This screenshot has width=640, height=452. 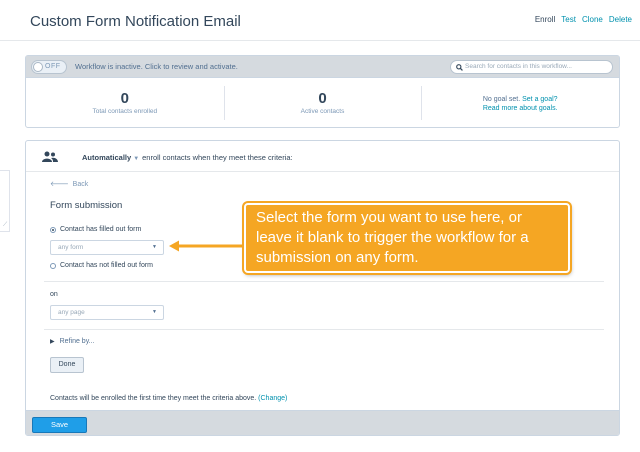 I want to click on stat-total-enrolled: 0 Total contacts enrolled, so click(x=125, y=103).